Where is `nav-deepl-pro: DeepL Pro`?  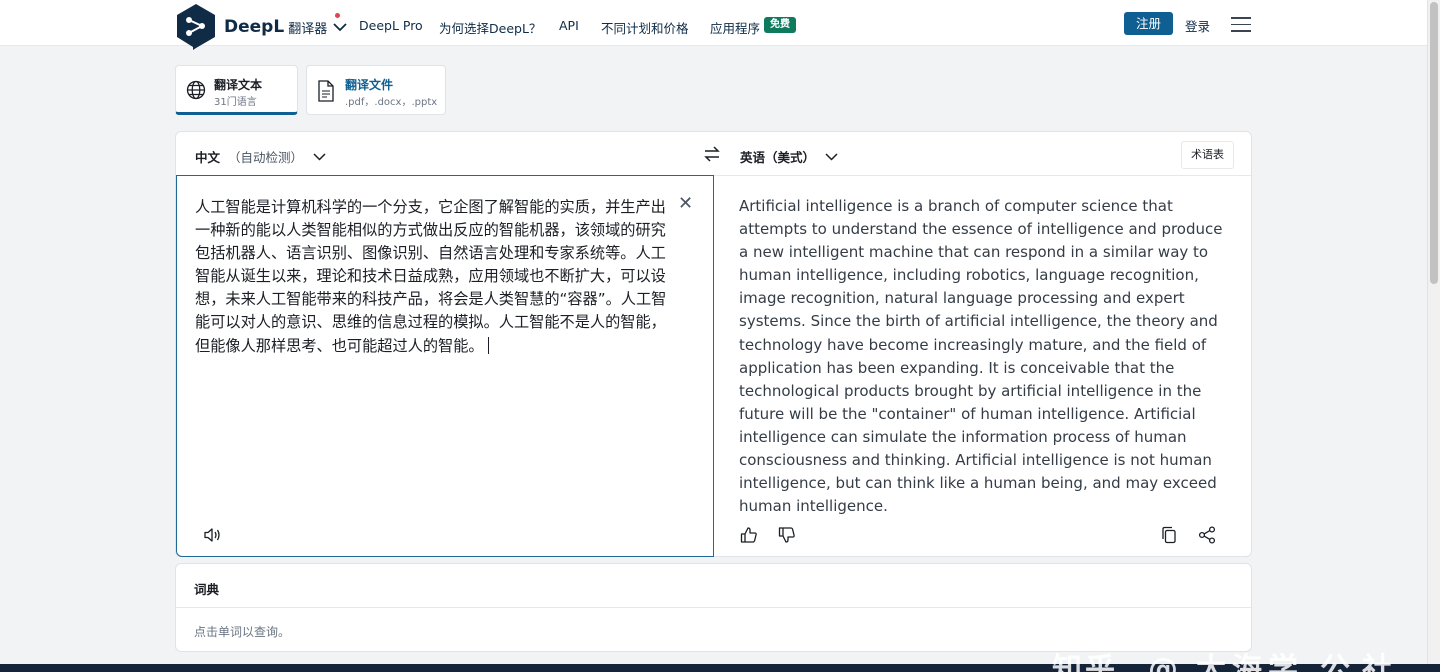 nav-deepl-pro: DeepL Pro is located at coordinates (391, 25).